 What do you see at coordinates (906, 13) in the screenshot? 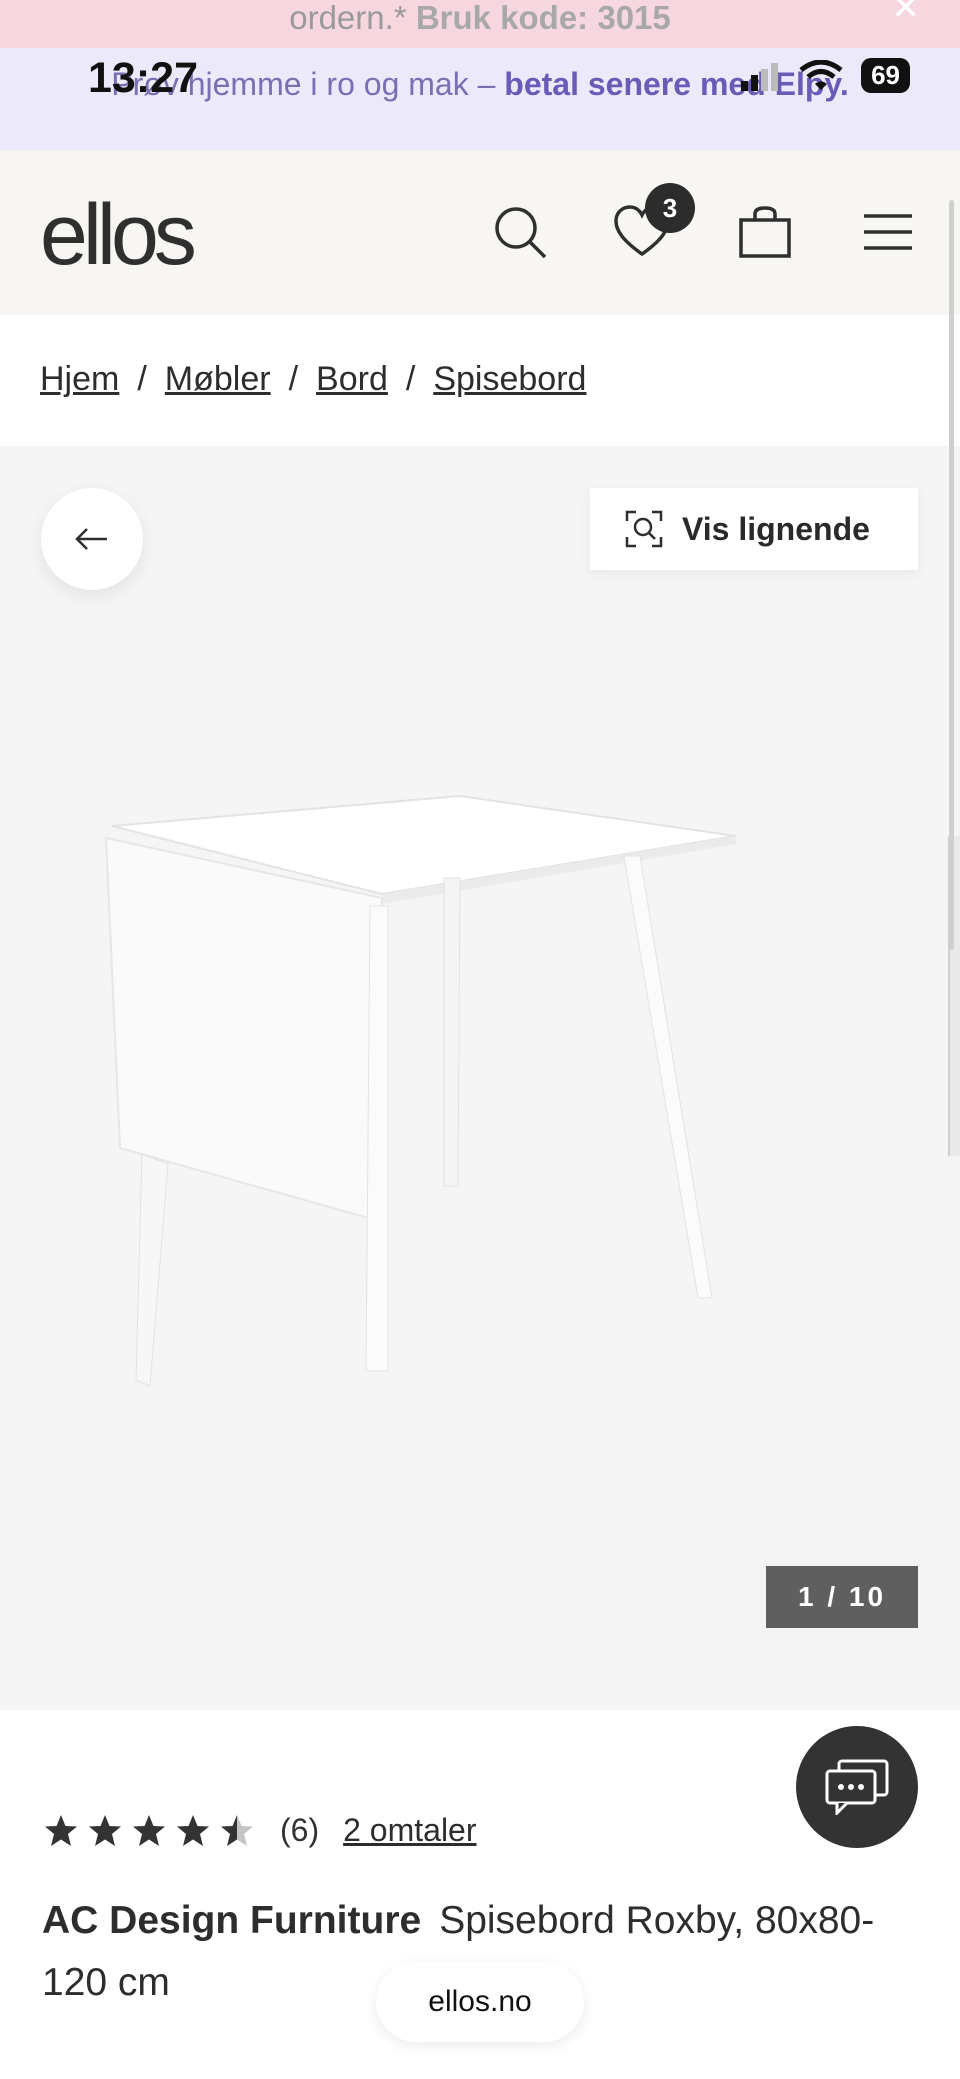
I see `close-icon: ✕` at bounding box center [906, 13].